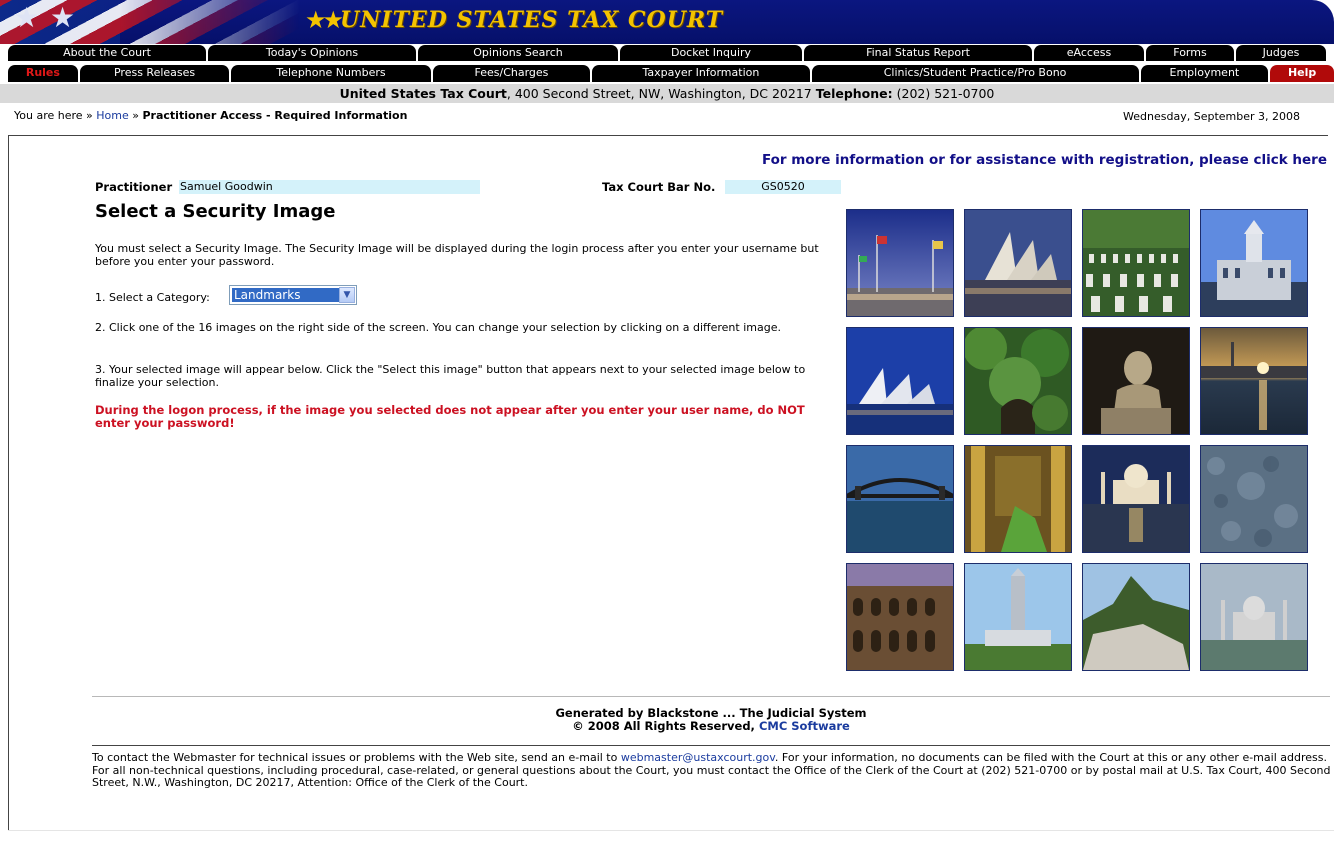 The height and width of the screenshot is (864, 1334). What do you see at coordinates (518, 53) in the screenshot?
I see `nav-opinions-search: Opinions Search` at bounding box center [518, 53].